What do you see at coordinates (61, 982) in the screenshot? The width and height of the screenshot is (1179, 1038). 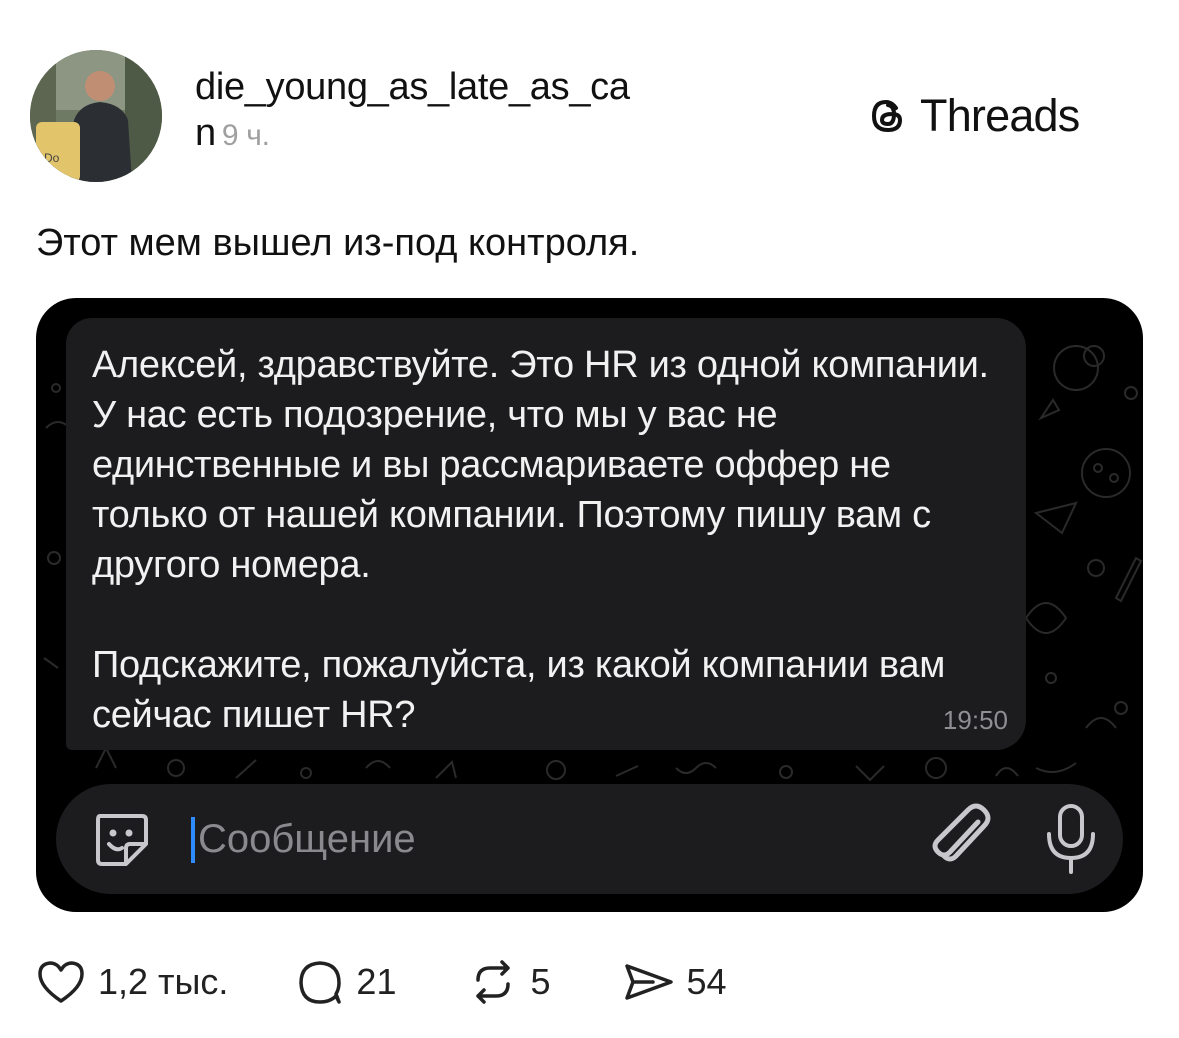 I see `heart-icon` at bounding box center [61, 982].